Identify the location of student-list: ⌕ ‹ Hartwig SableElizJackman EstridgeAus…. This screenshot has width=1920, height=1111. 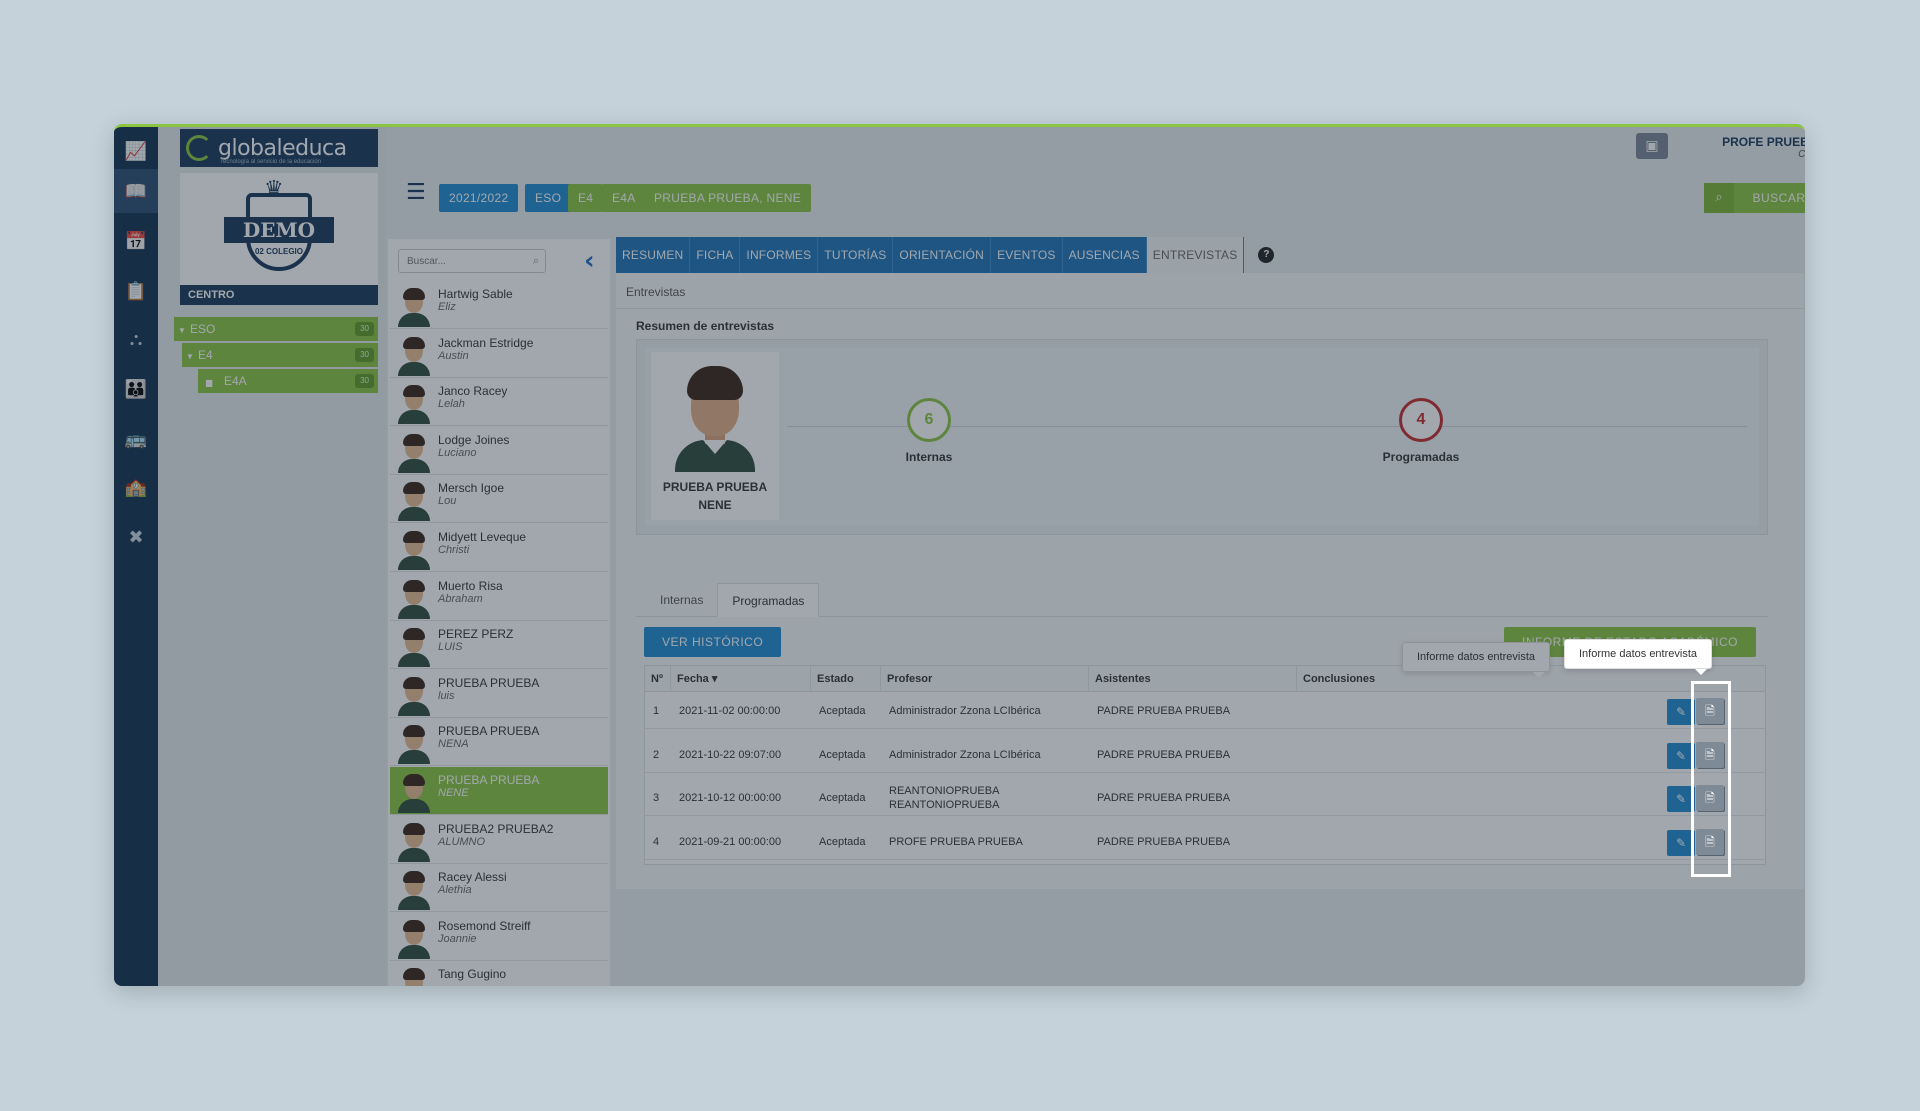
(499, 612).